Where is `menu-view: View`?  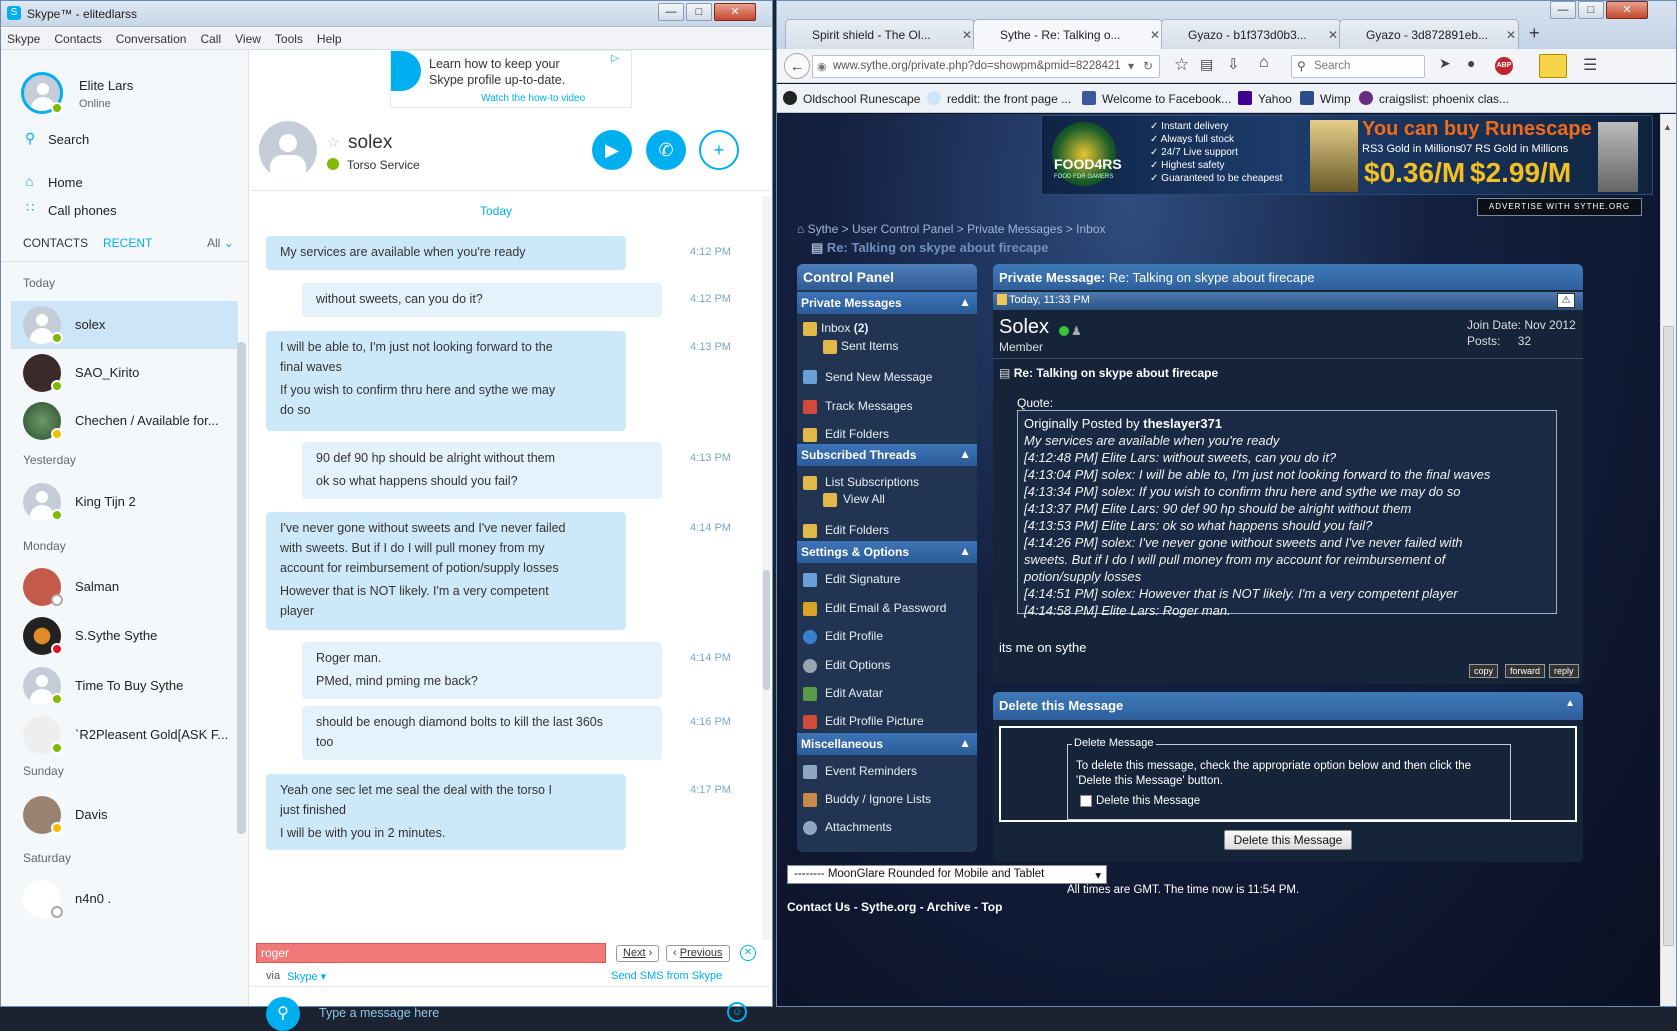
menu-view: View is located at coordinates (249, 37).